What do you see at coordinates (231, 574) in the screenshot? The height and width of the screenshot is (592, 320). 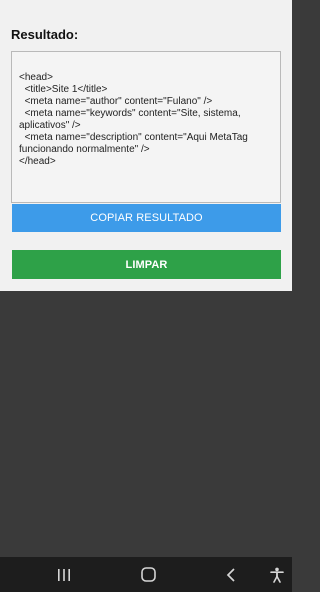 I see `back-icon` at bounding box center [231, 574].